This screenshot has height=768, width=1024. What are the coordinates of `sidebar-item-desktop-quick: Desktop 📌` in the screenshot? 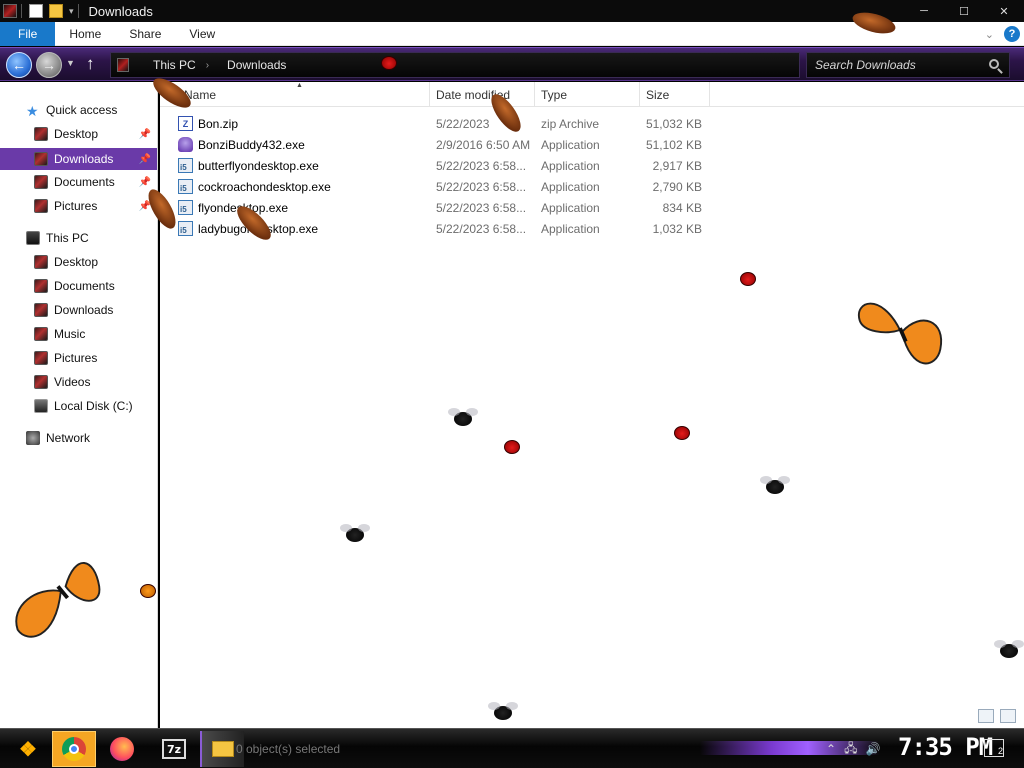 It's located at (78, 134).